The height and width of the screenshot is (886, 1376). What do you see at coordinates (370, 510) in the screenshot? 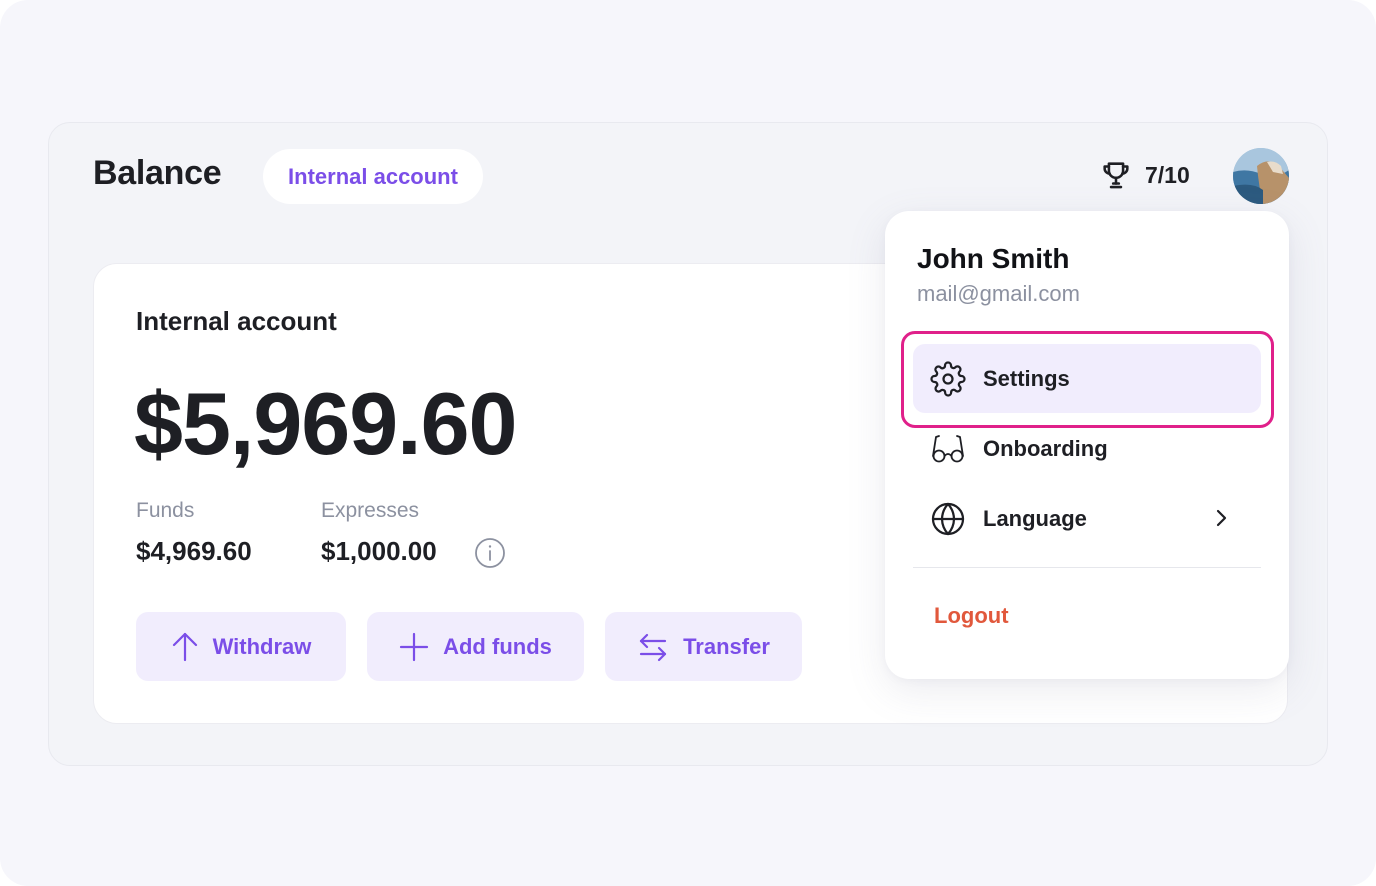
I see `expenses-label: Expresses` at bounding box center [370, 510].